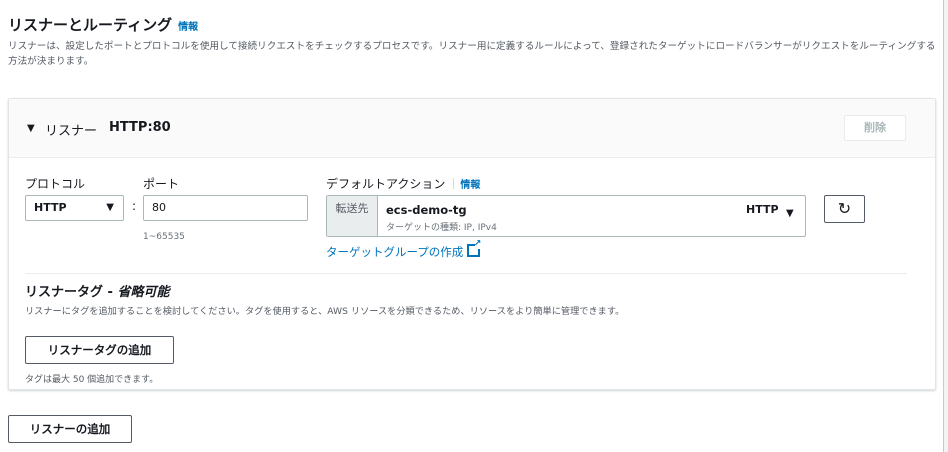  Describe the element at coordinates (164, 237) in the screenshot. I see `port-hint: 1~65535` at that location.